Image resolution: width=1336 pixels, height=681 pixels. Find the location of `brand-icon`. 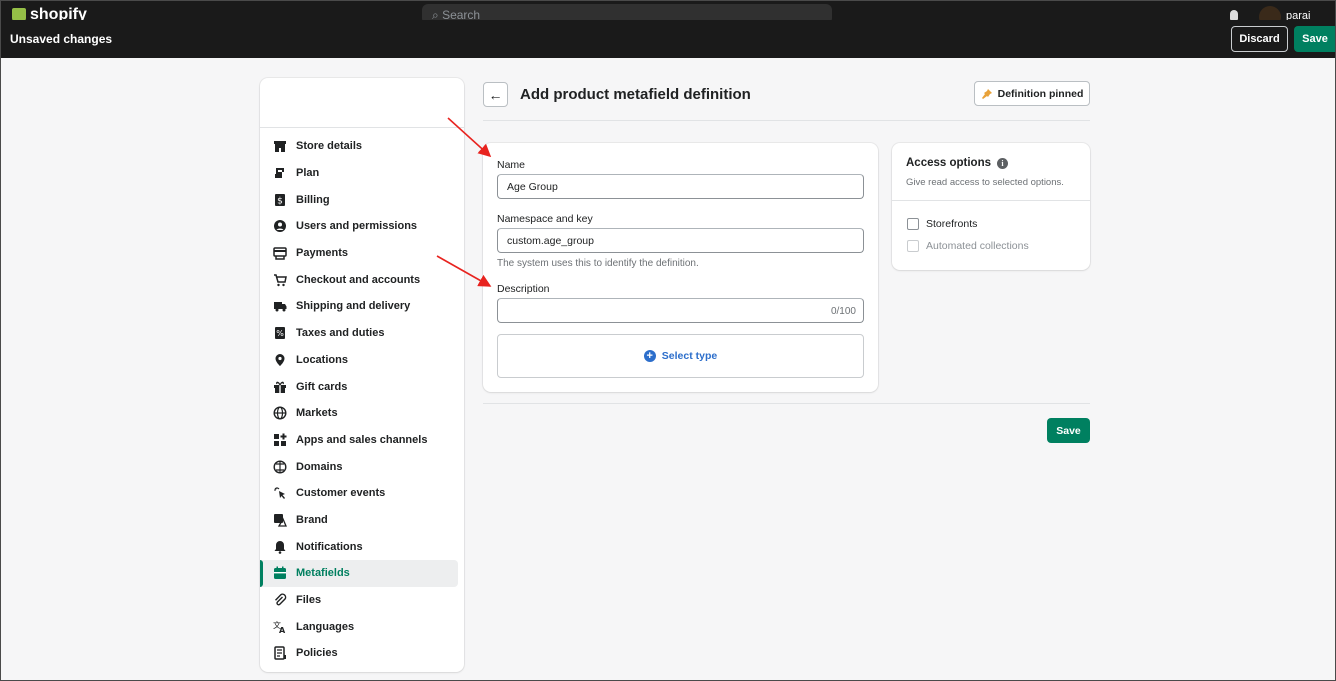

brand-icon is located at coordinates (280, 520).